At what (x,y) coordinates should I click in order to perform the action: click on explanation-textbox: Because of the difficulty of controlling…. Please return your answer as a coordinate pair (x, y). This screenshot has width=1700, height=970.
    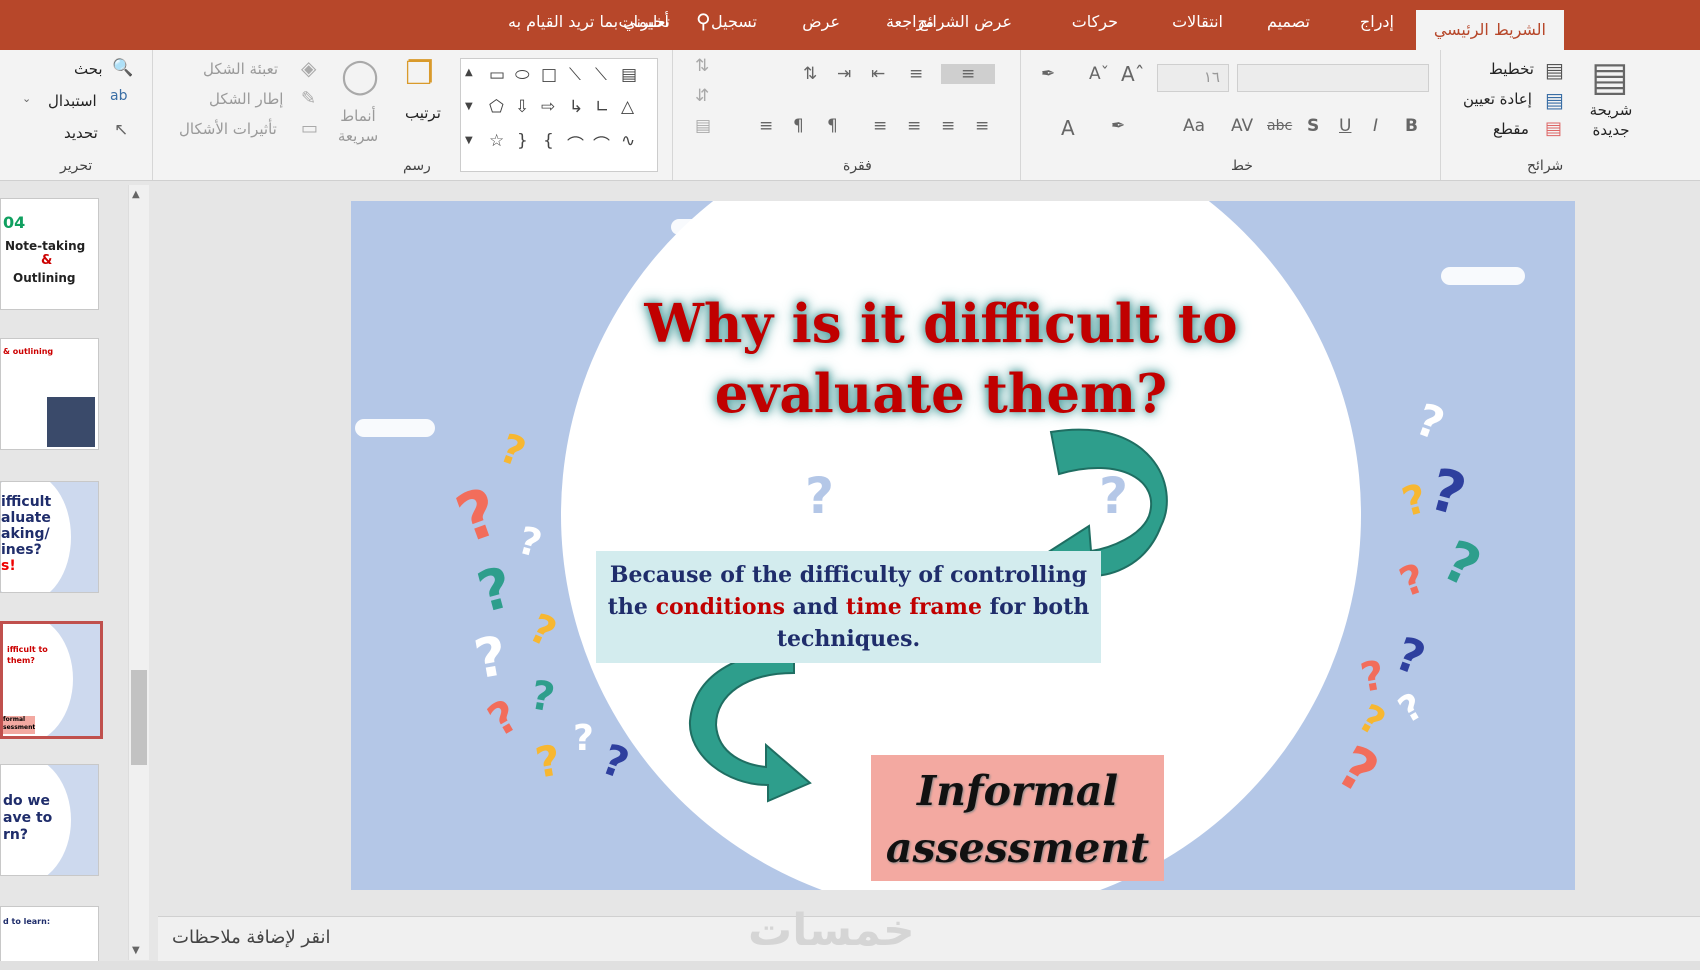
    Looking at the image, I should click on (848, 607).